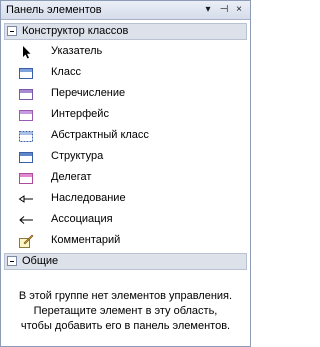 The width and height of the screenshot is (320, 347). Describe the element at coordinates (125, 10) in the screenshot. I see `panel-titlebar: Панель элементов ▾ ⊣ ×` at that location.